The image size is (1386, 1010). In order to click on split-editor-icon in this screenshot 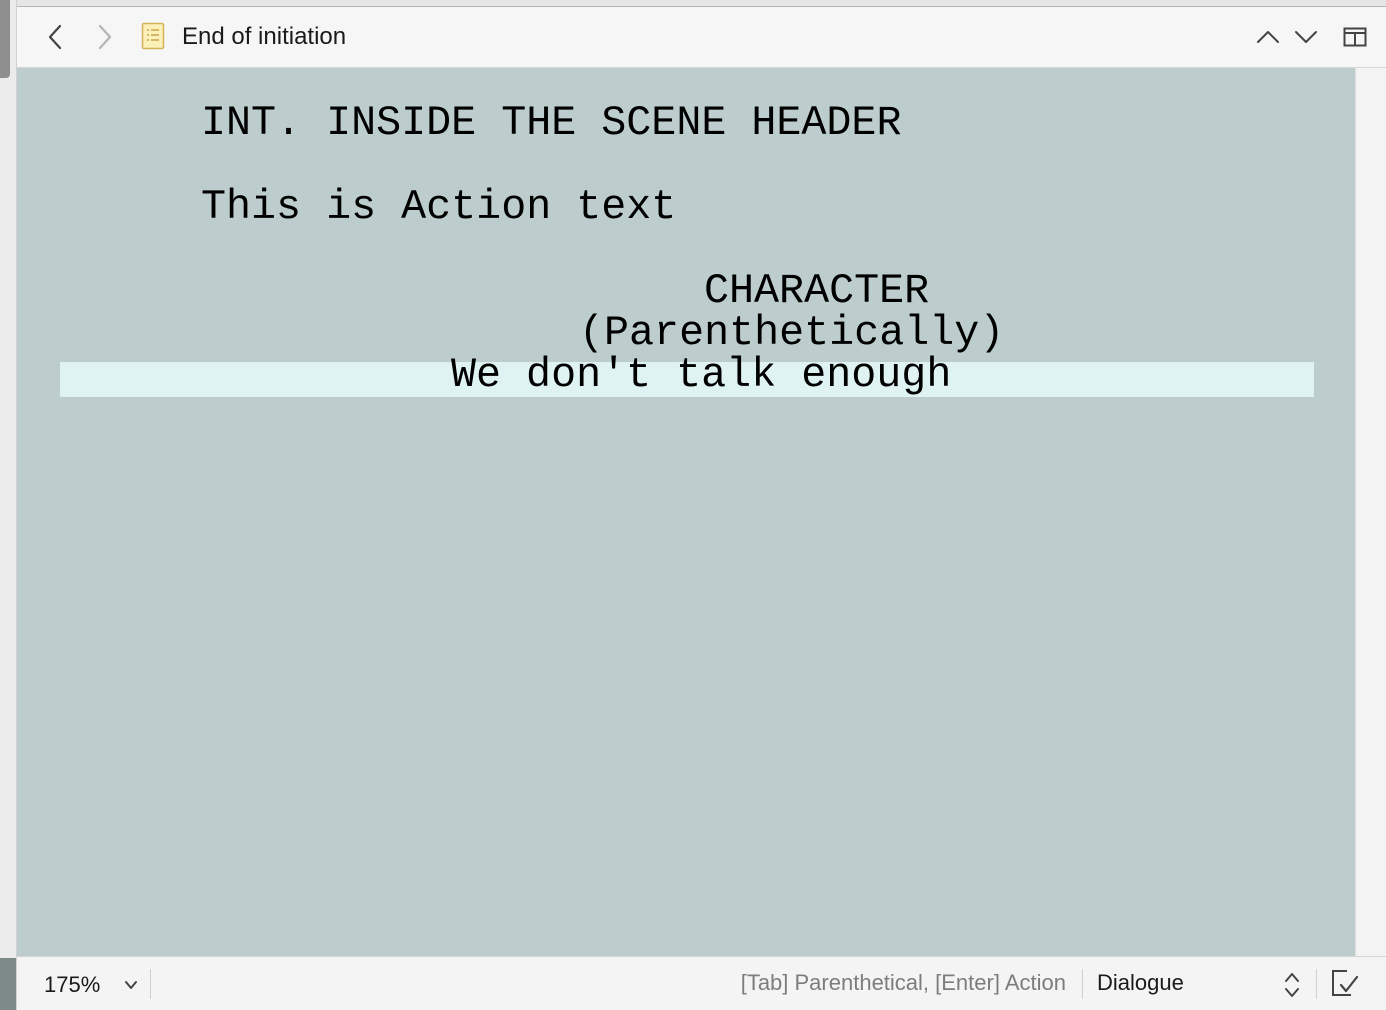, I will do `click(1355, 37)`.